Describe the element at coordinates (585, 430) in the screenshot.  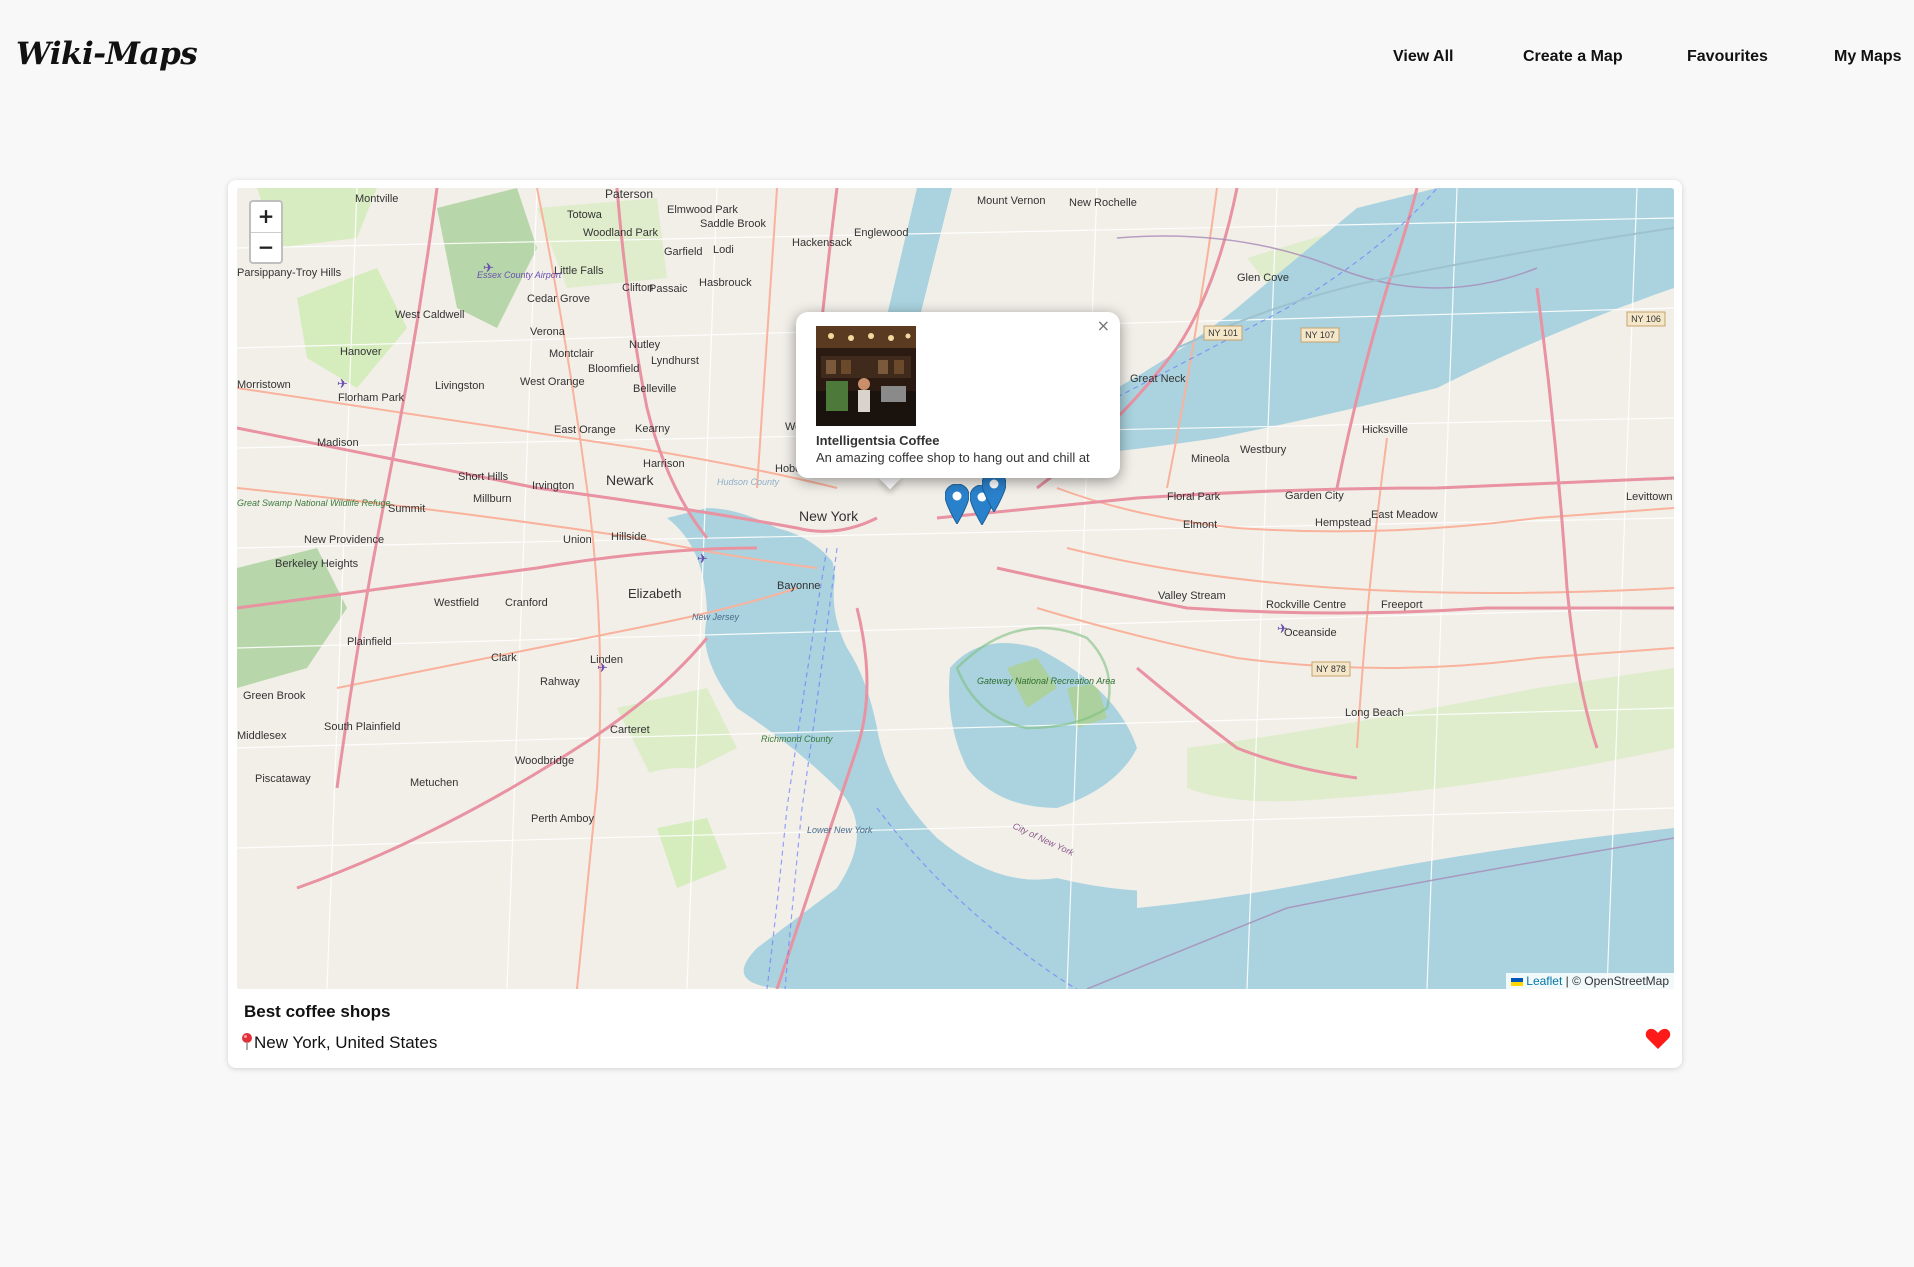
I see `label-east-orange: East Orange` at that location.